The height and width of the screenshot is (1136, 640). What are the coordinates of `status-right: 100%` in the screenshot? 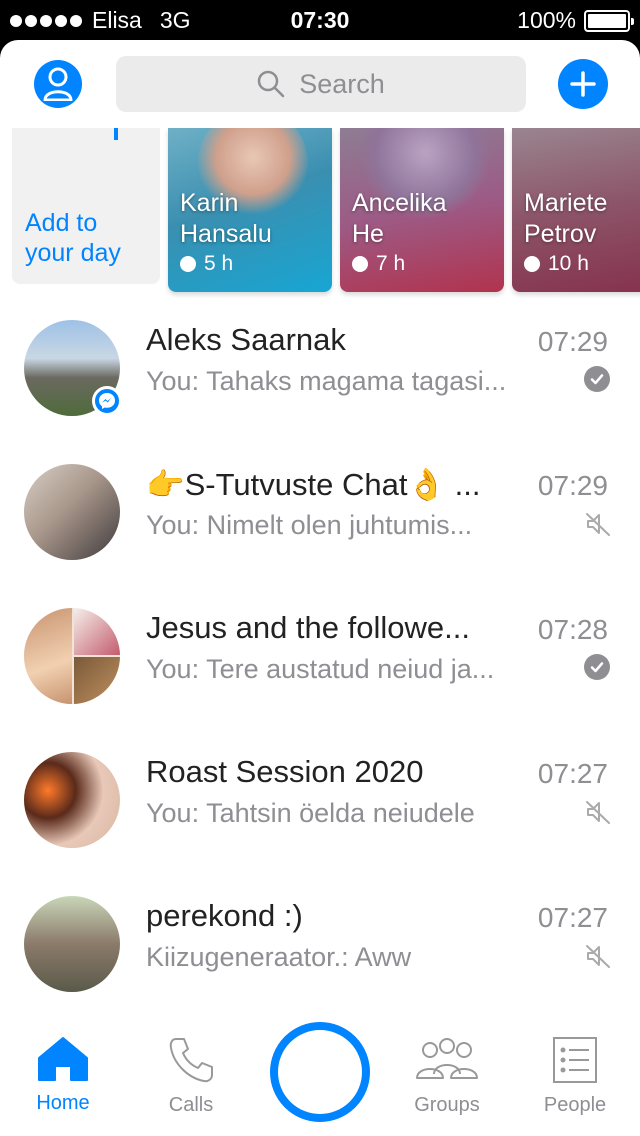 It's located at (575, 20).